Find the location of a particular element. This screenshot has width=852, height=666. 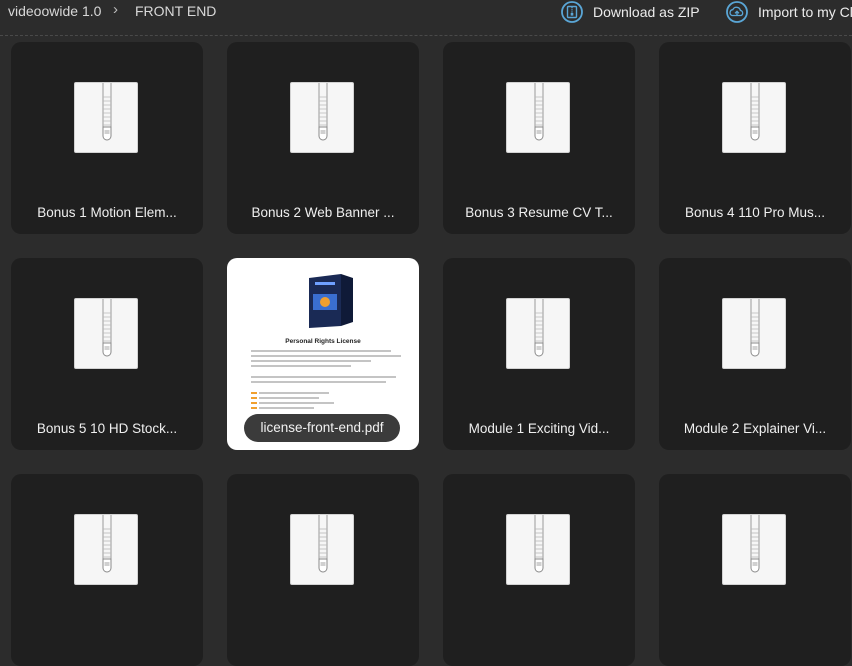

cloud-upload-icon is located at coordinates (737, 12).